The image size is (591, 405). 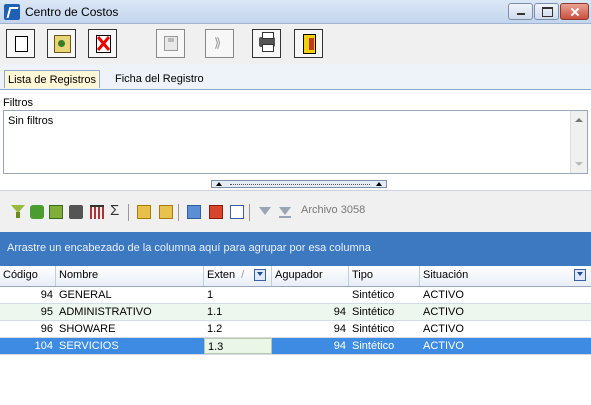 I want to click on splitter, so click(x=295, y=184).